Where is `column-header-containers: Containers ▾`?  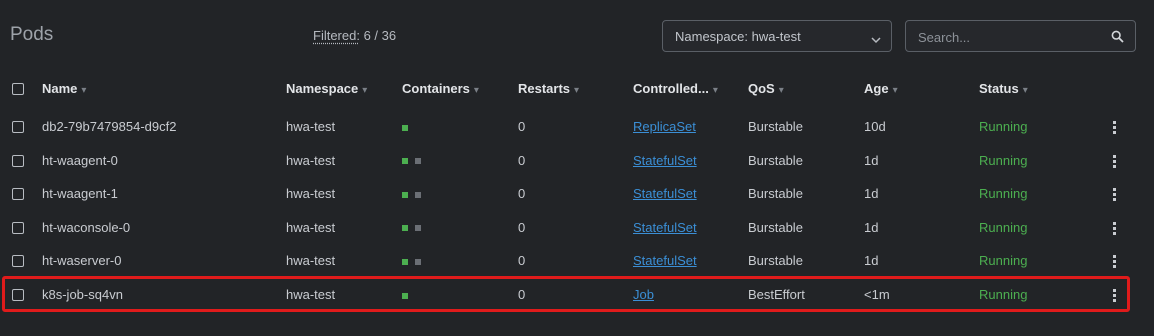 column-header-containers: Containers ▾ is located at coordinates (440, 89).